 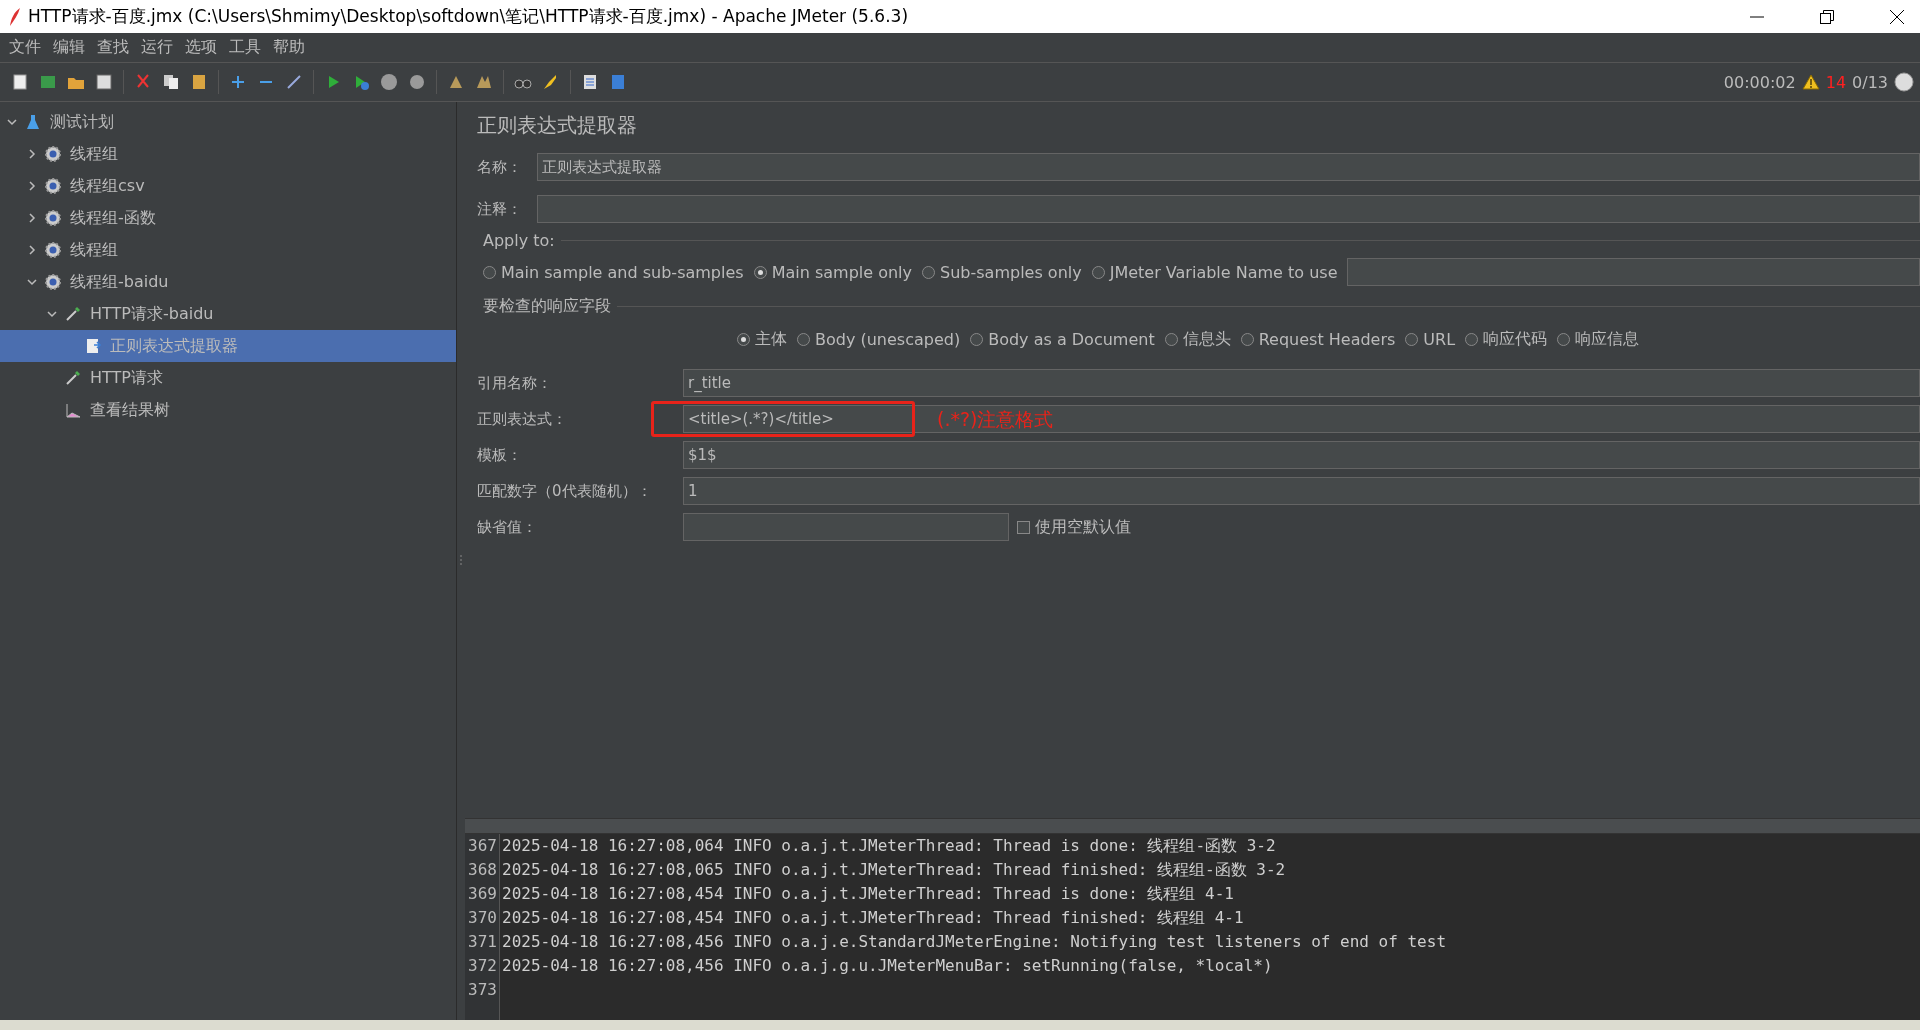 I want to click on menu-item: 工具, so click(x=245, y=47).